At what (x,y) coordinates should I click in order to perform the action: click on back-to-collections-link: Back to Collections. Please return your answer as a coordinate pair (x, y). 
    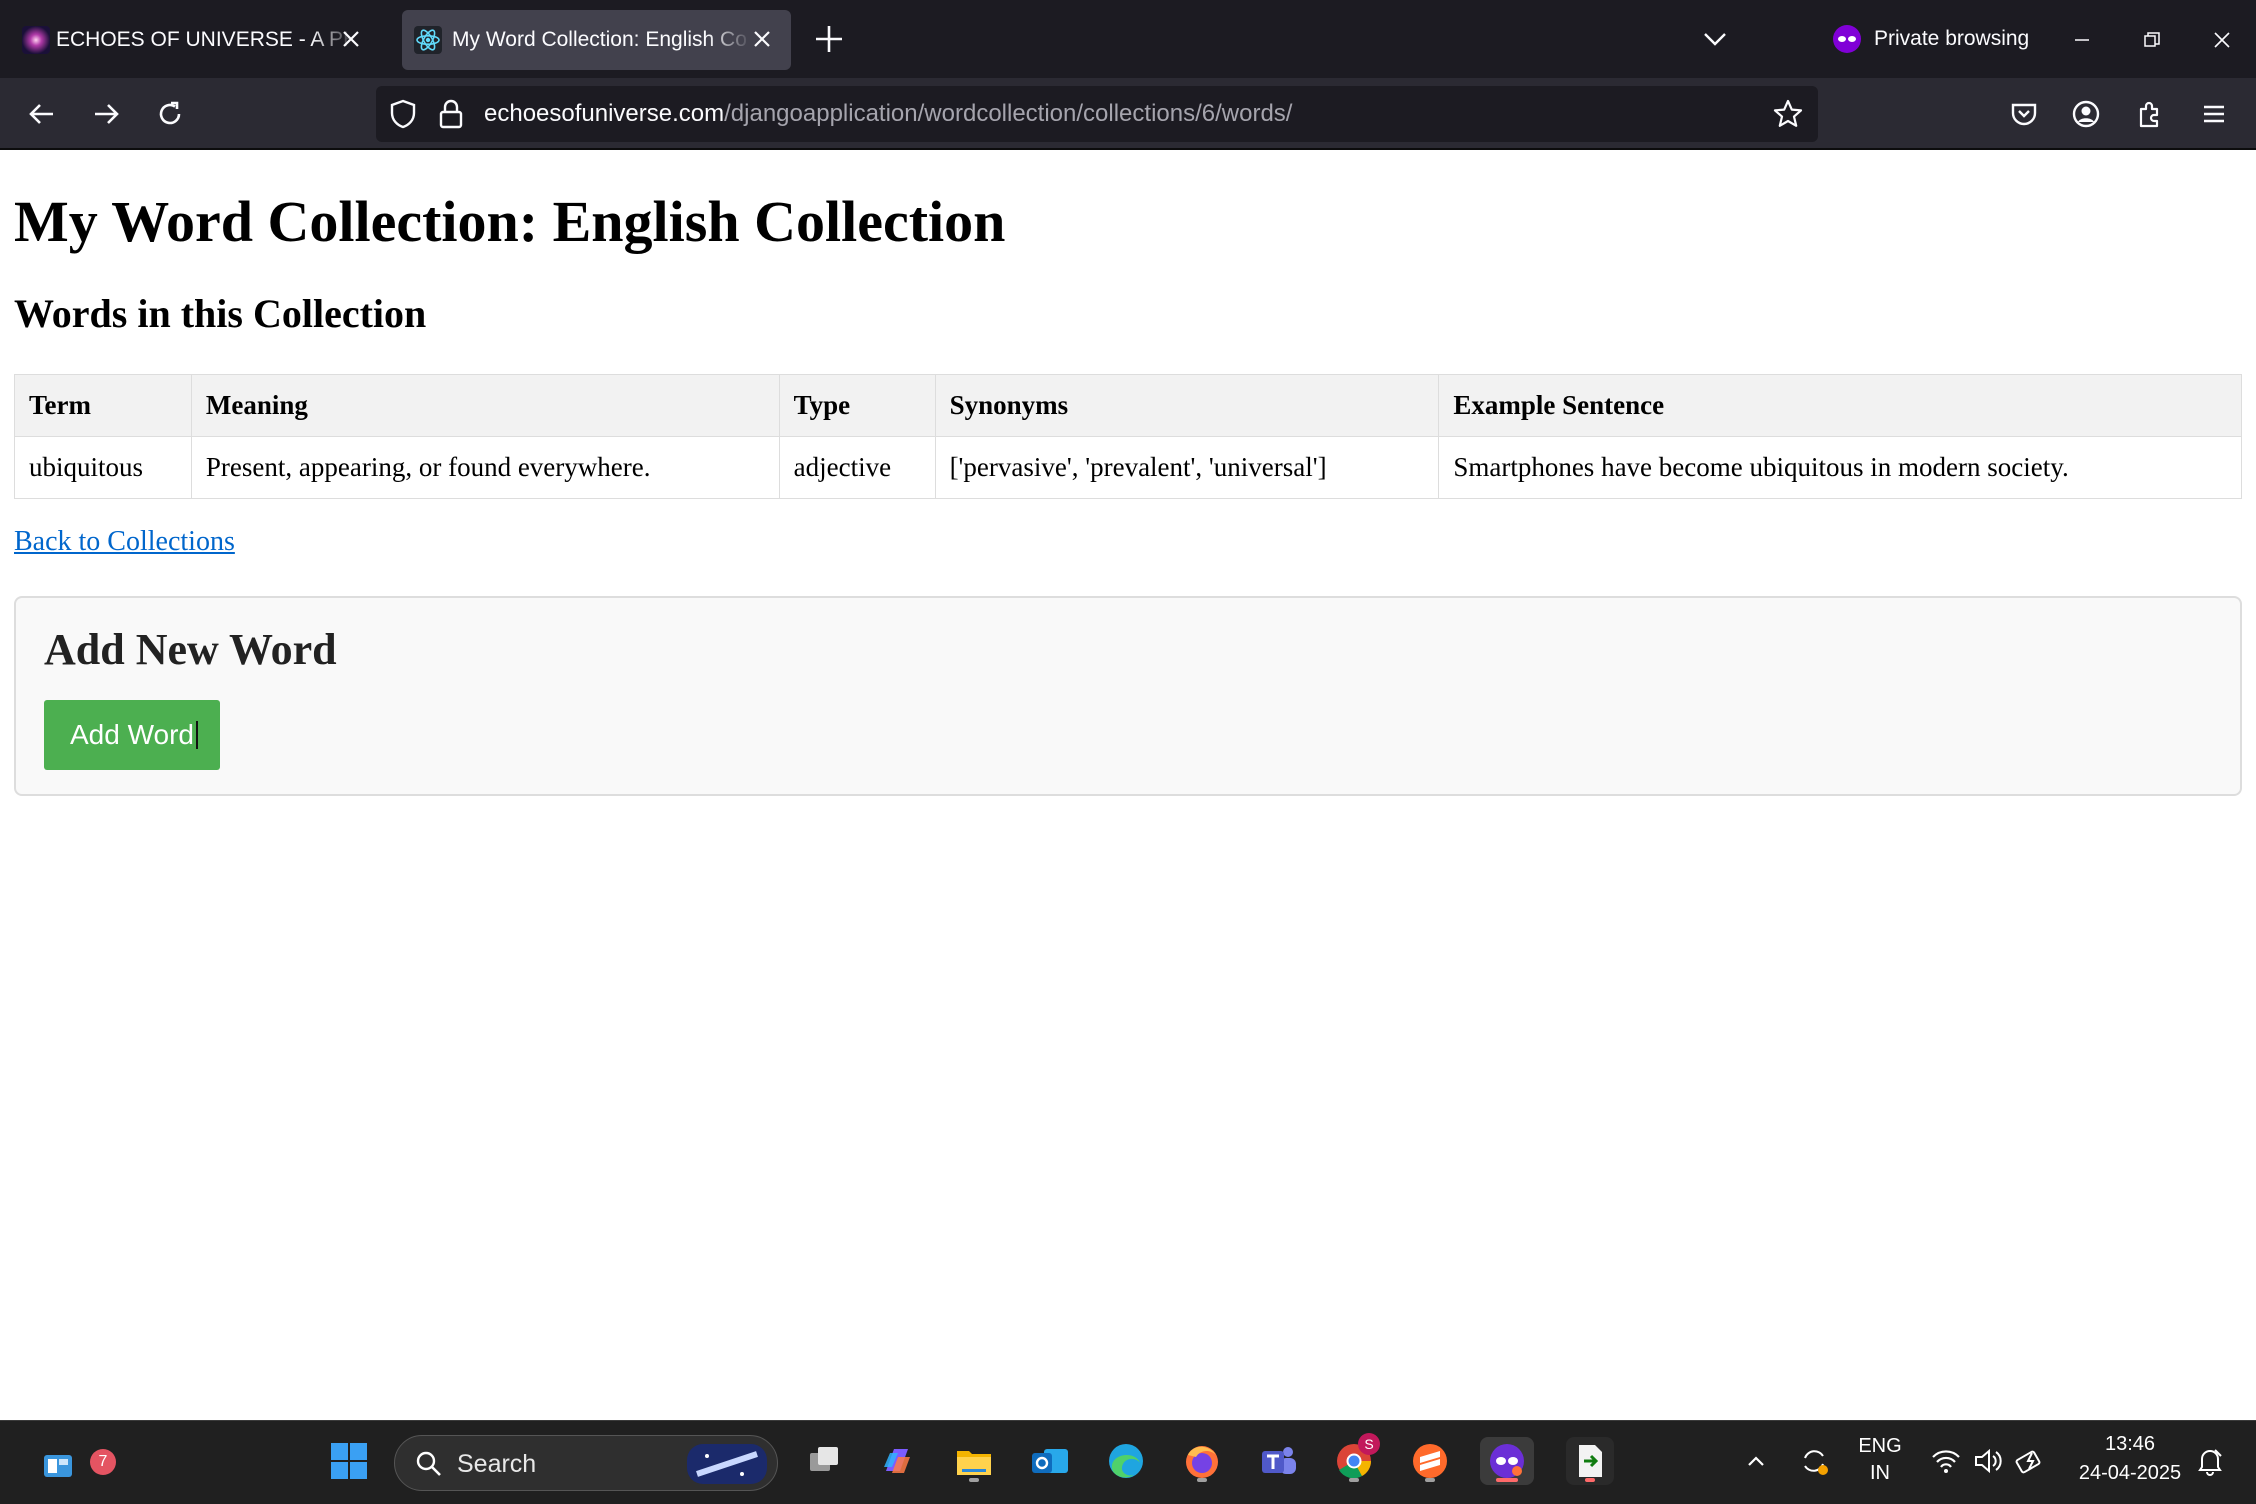
    Looking at the image, I should click on (124, 542).